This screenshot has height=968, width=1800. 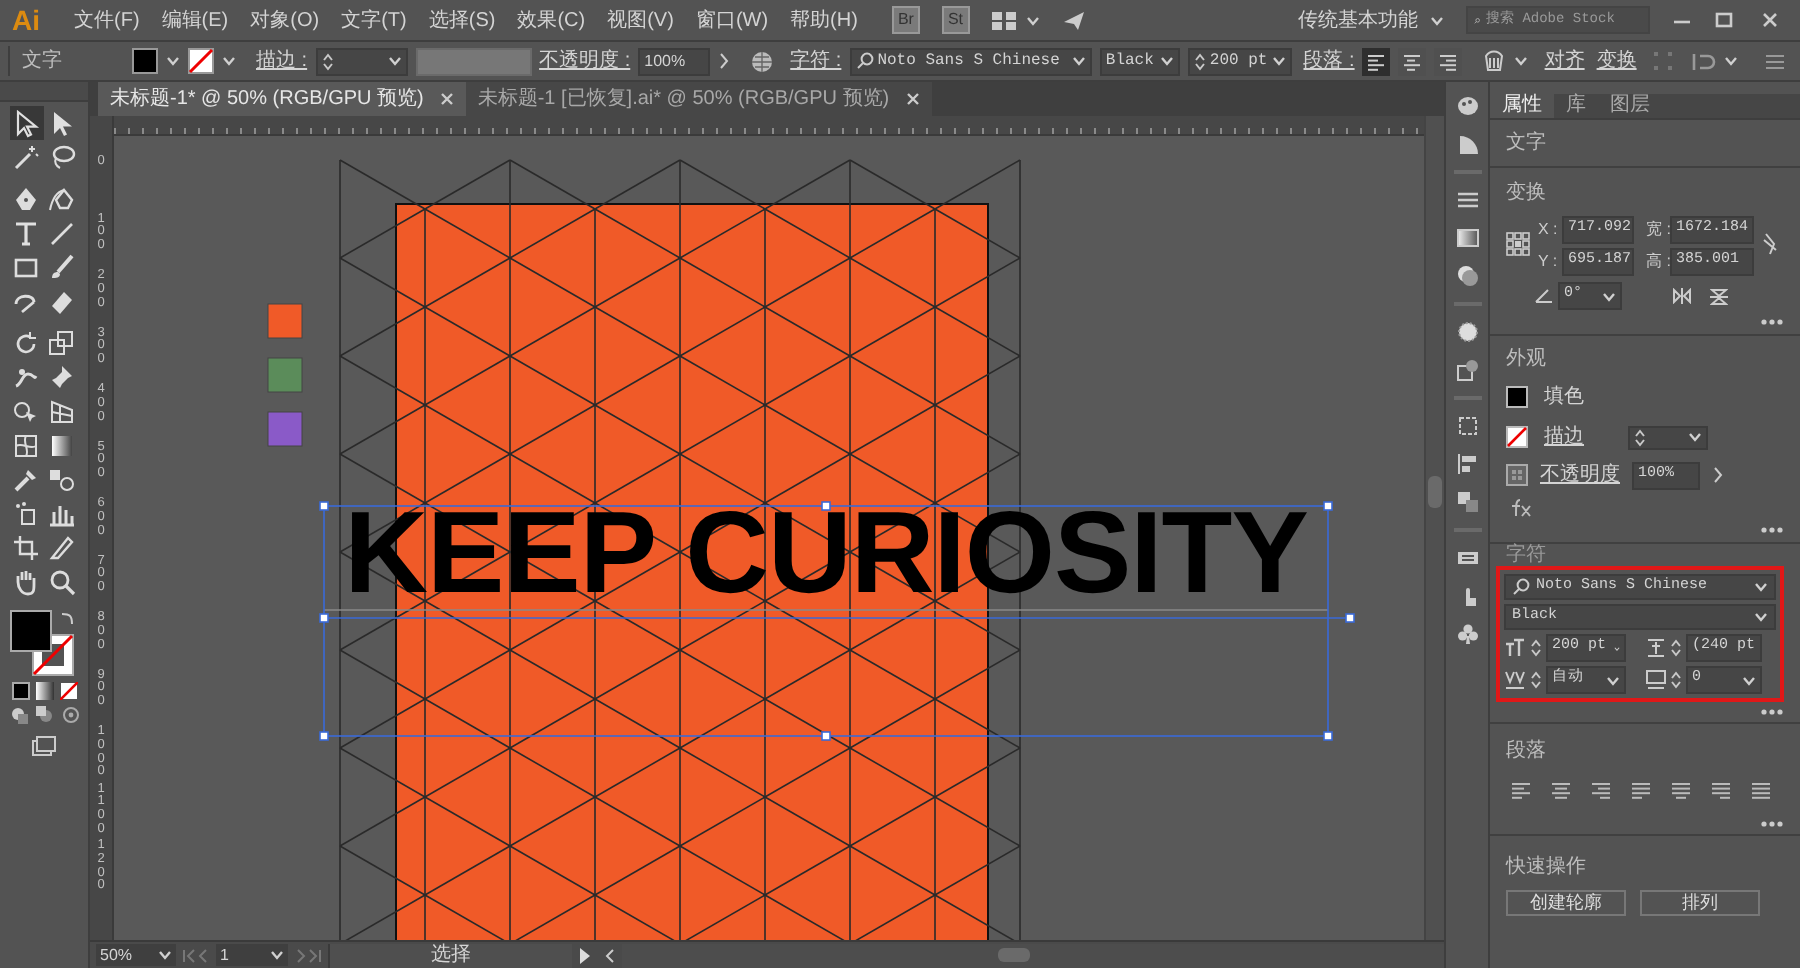 I want to click on panel-menu-icon, so click(x=1775, y=61).